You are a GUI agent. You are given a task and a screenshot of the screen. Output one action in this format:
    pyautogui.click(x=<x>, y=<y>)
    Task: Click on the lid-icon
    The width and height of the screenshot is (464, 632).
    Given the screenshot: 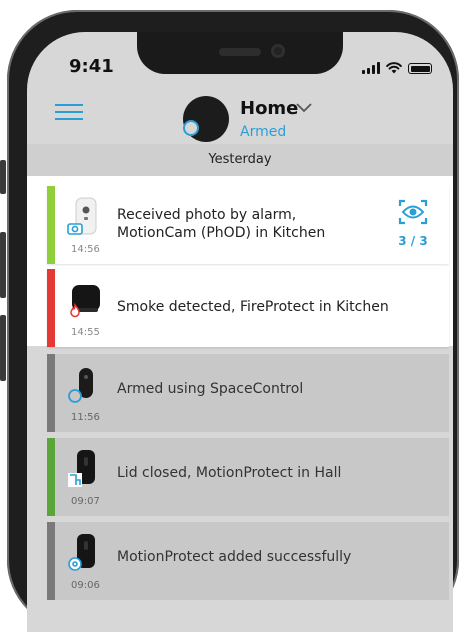 What is the action you would take?
    pyautogui.click(x=75, y=480)
    